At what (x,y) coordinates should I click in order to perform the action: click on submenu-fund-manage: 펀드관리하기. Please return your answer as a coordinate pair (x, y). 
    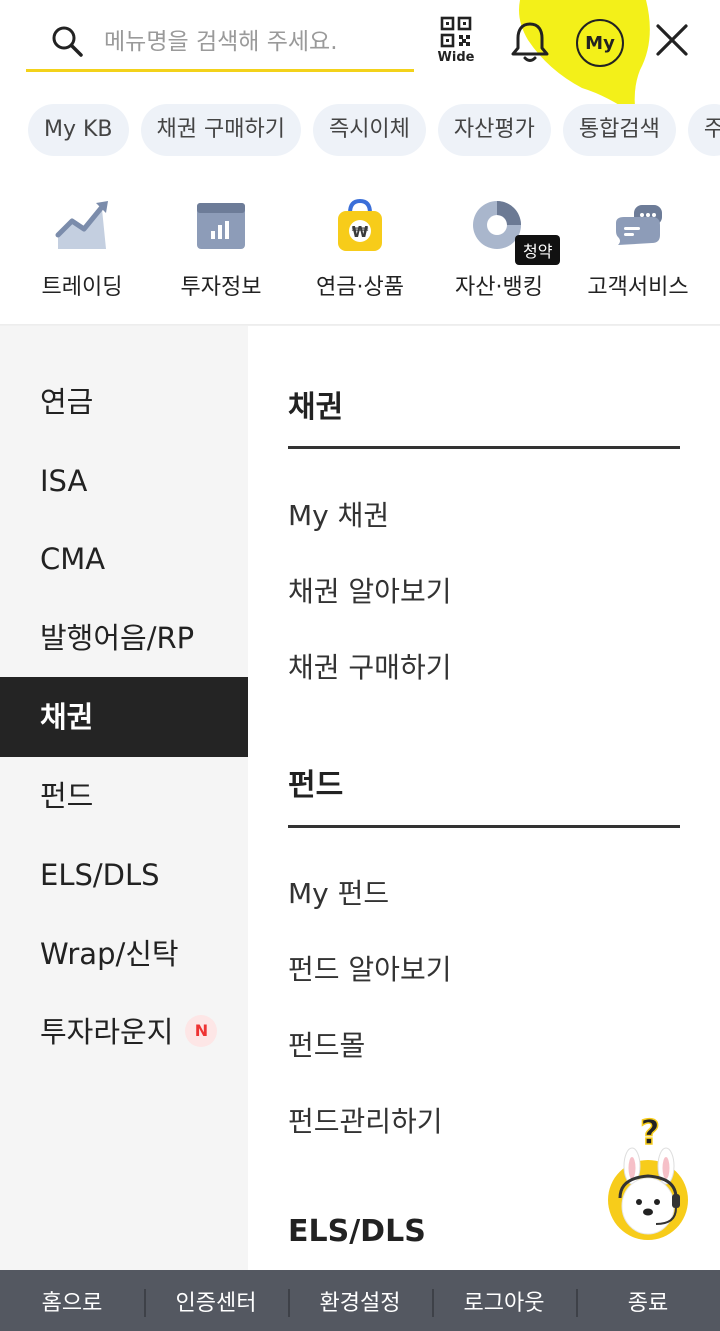
    Looking at the image, I should click on (365, 1120).